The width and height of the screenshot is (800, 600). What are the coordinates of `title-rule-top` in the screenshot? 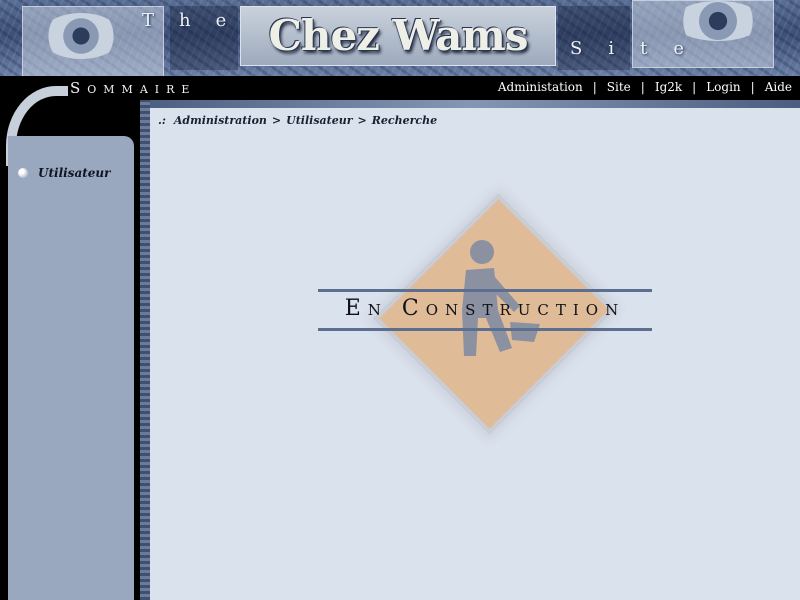 It's located at (485, 290).